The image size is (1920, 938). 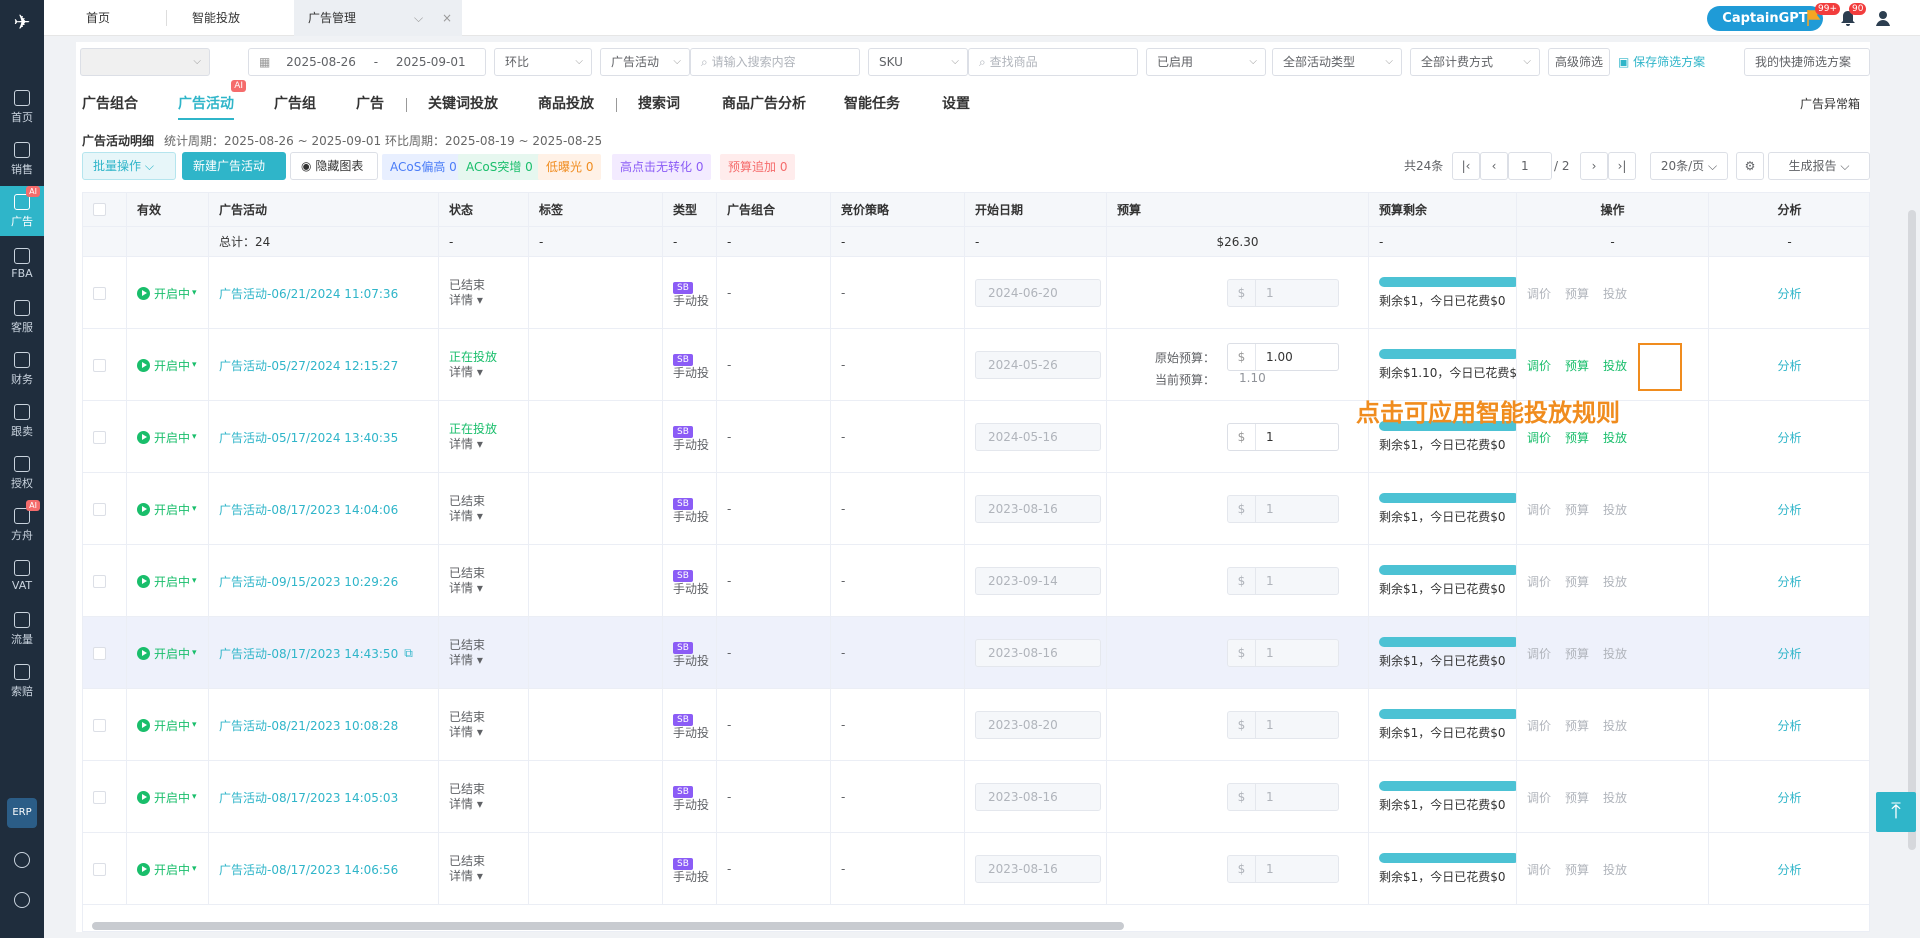 I want to click on generate-report-button: 生成报告 ⌵, so click(x=1819, y=166).